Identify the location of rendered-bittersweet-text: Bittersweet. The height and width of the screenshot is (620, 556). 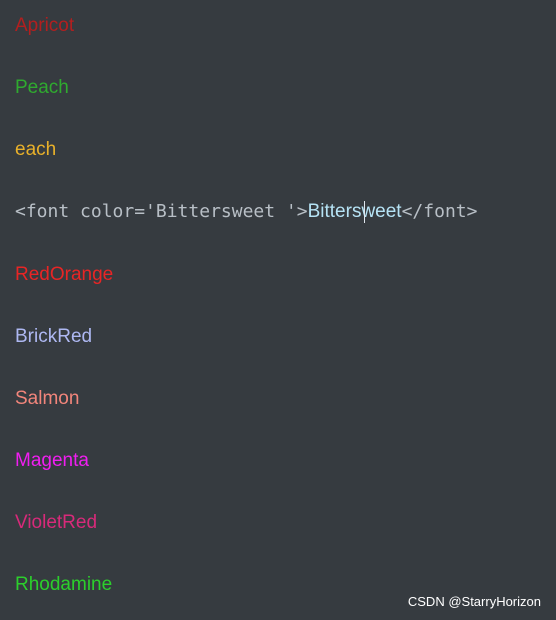
(354, 211).